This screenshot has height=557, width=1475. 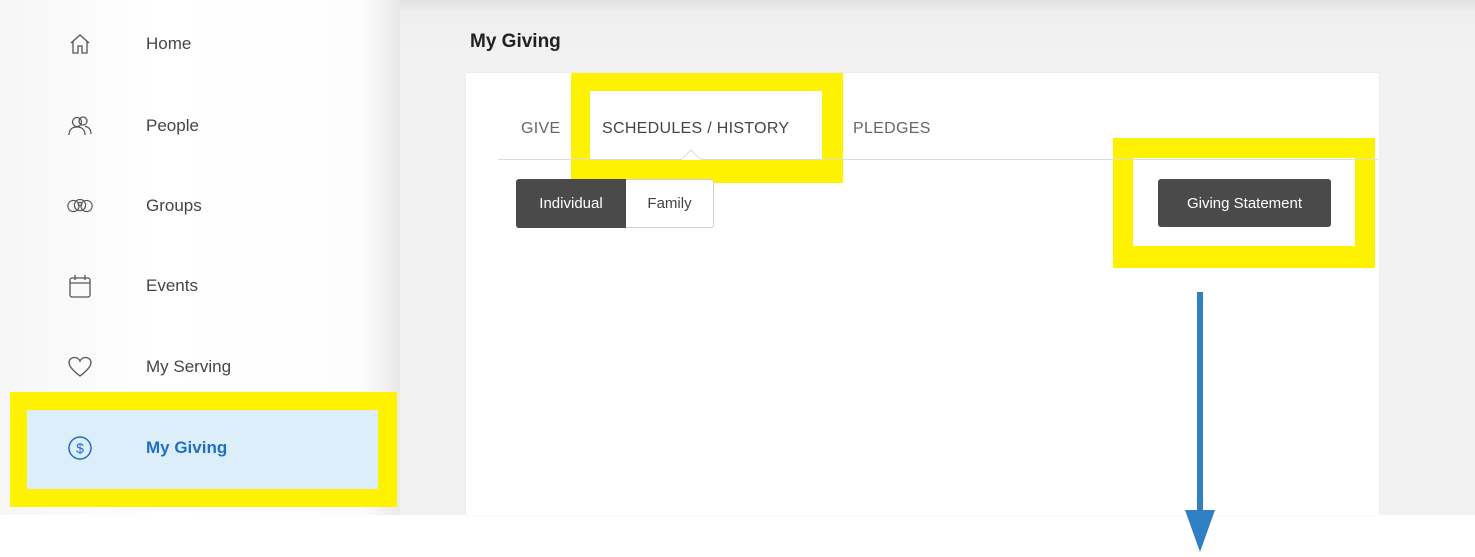 I want to click on sidebar-item-label: My Giving, so click(x=187, y=447).